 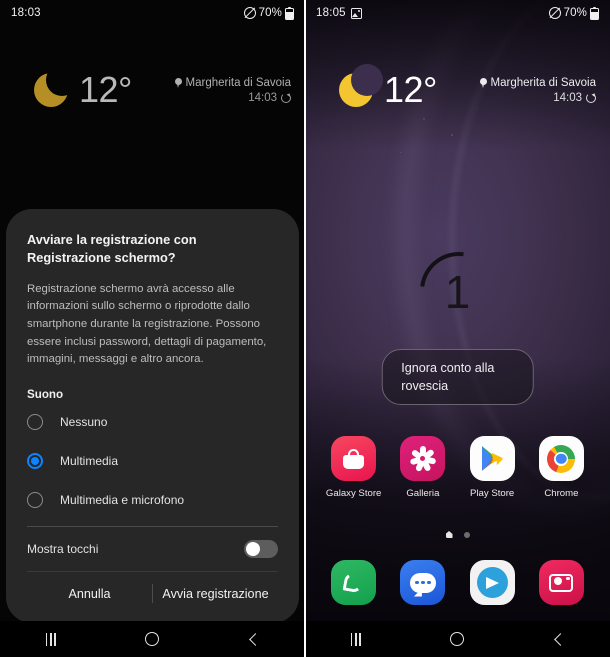 What do you see at coordinates (423, 493) in the screenshot?
I see `app-label: Galleria` at bounding box center [423, 493].